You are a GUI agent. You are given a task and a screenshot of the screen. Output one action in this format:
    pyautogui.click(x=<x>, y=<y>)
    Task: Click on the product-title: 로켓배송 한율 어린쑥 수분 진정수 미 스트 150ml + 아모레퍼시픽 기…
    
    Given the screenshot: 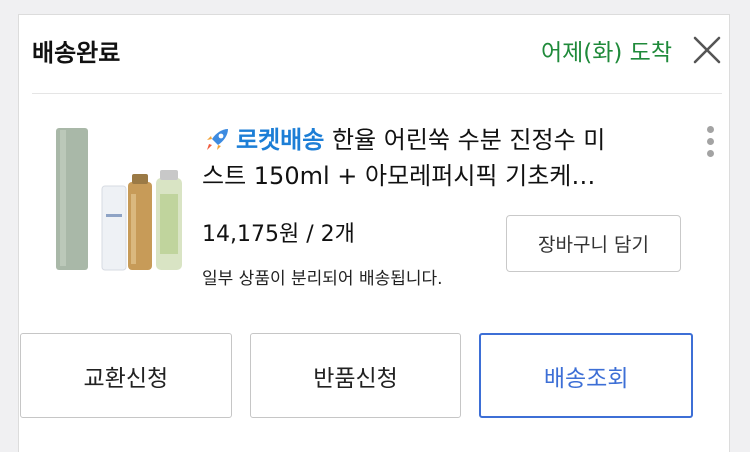 What is the action you would take?
    pyautogui.click(x=412, y=158)
    